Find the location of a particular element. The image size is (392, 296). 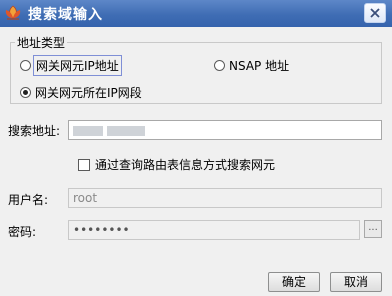

ok-button: 确定 is located at coordinates (294, 282).